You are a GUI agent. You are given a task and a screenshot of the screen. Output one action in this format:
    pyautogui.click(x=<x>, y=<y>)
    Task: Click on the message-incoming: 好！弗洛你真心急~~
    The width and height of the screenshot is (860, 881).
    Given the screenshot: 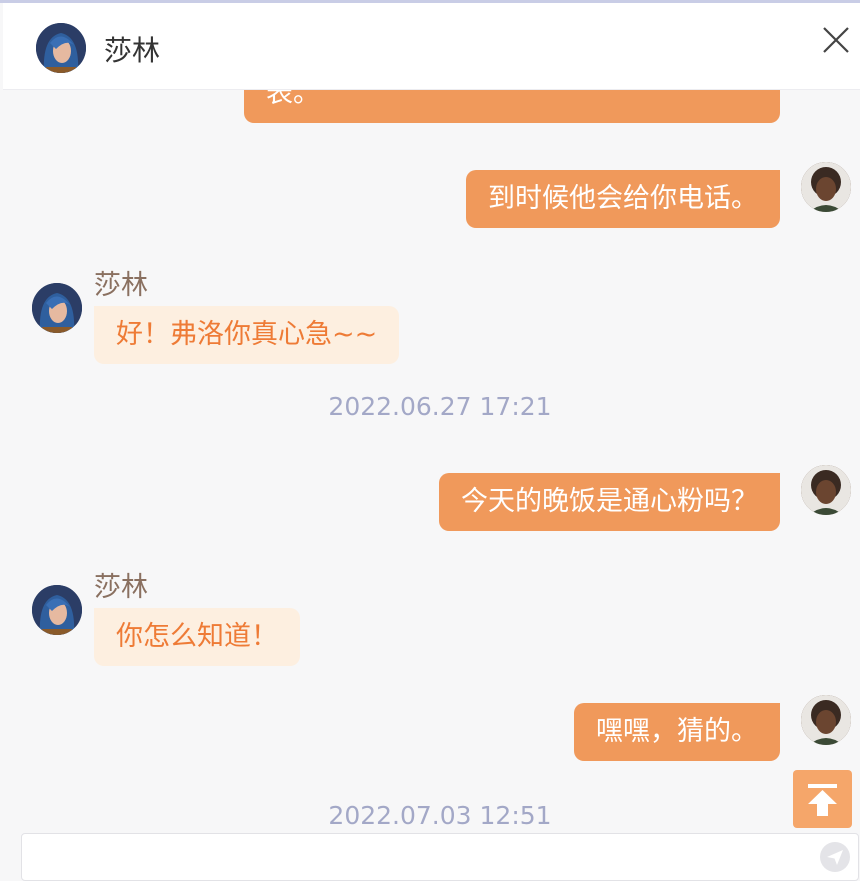 What is the action you would take?
    pyautogui.click(x=247, y=335)
    